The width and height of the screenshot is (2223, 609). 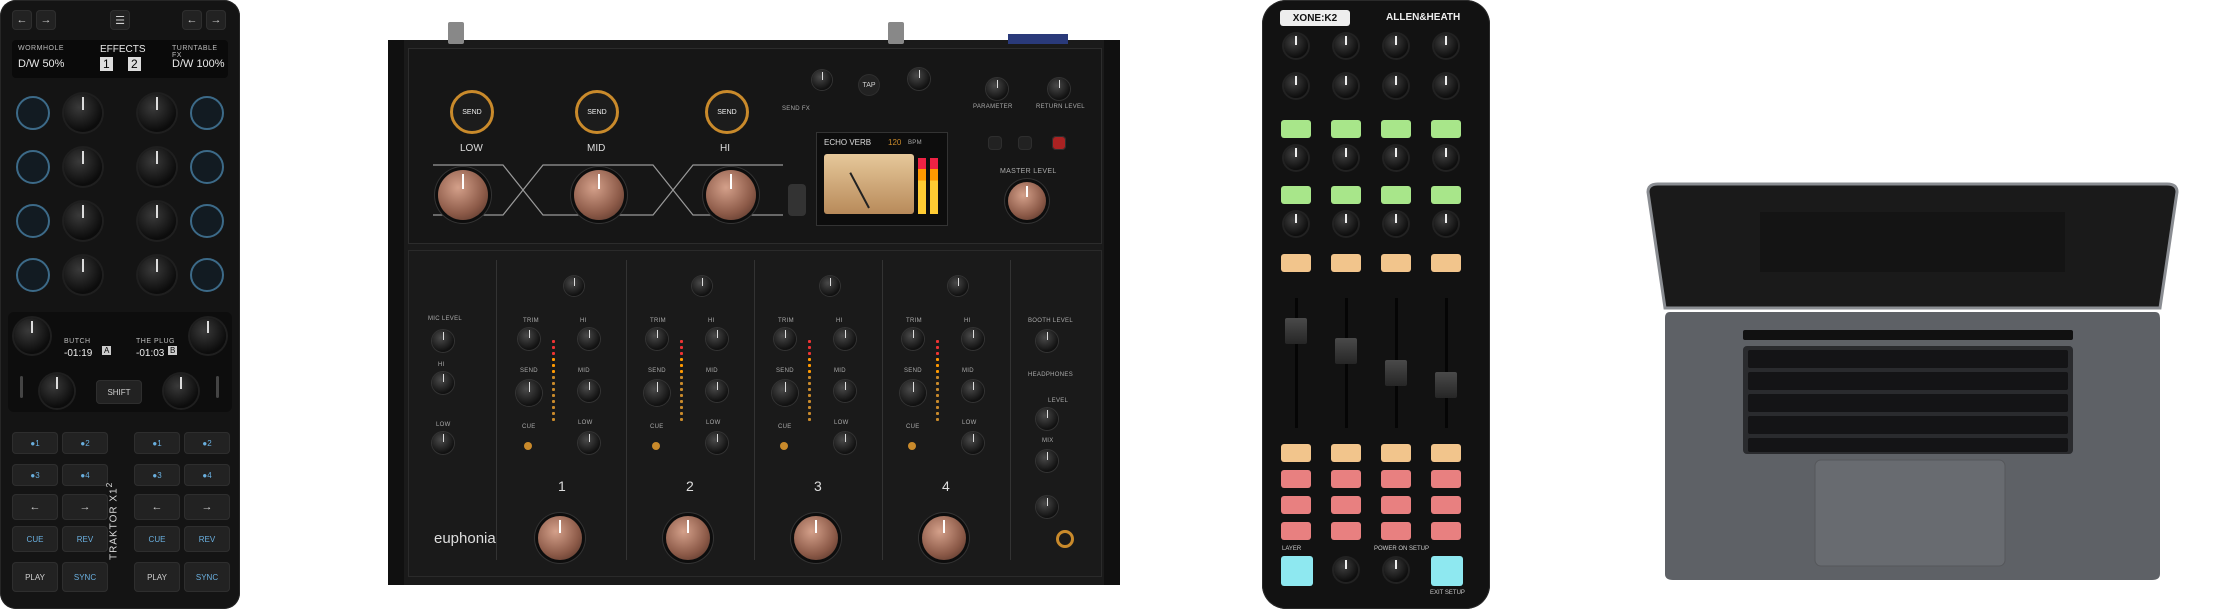 I want to click on exit-setup-button, so click(x=1447, y=571).